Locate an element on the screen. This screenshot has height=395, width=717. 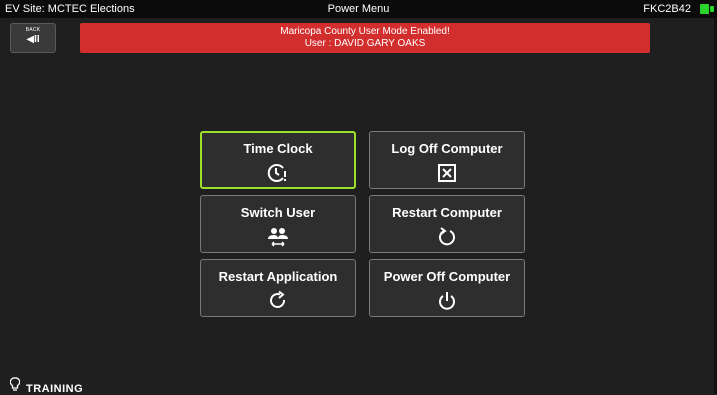
training-label: TRAINING is located at coordinates (55, 389).